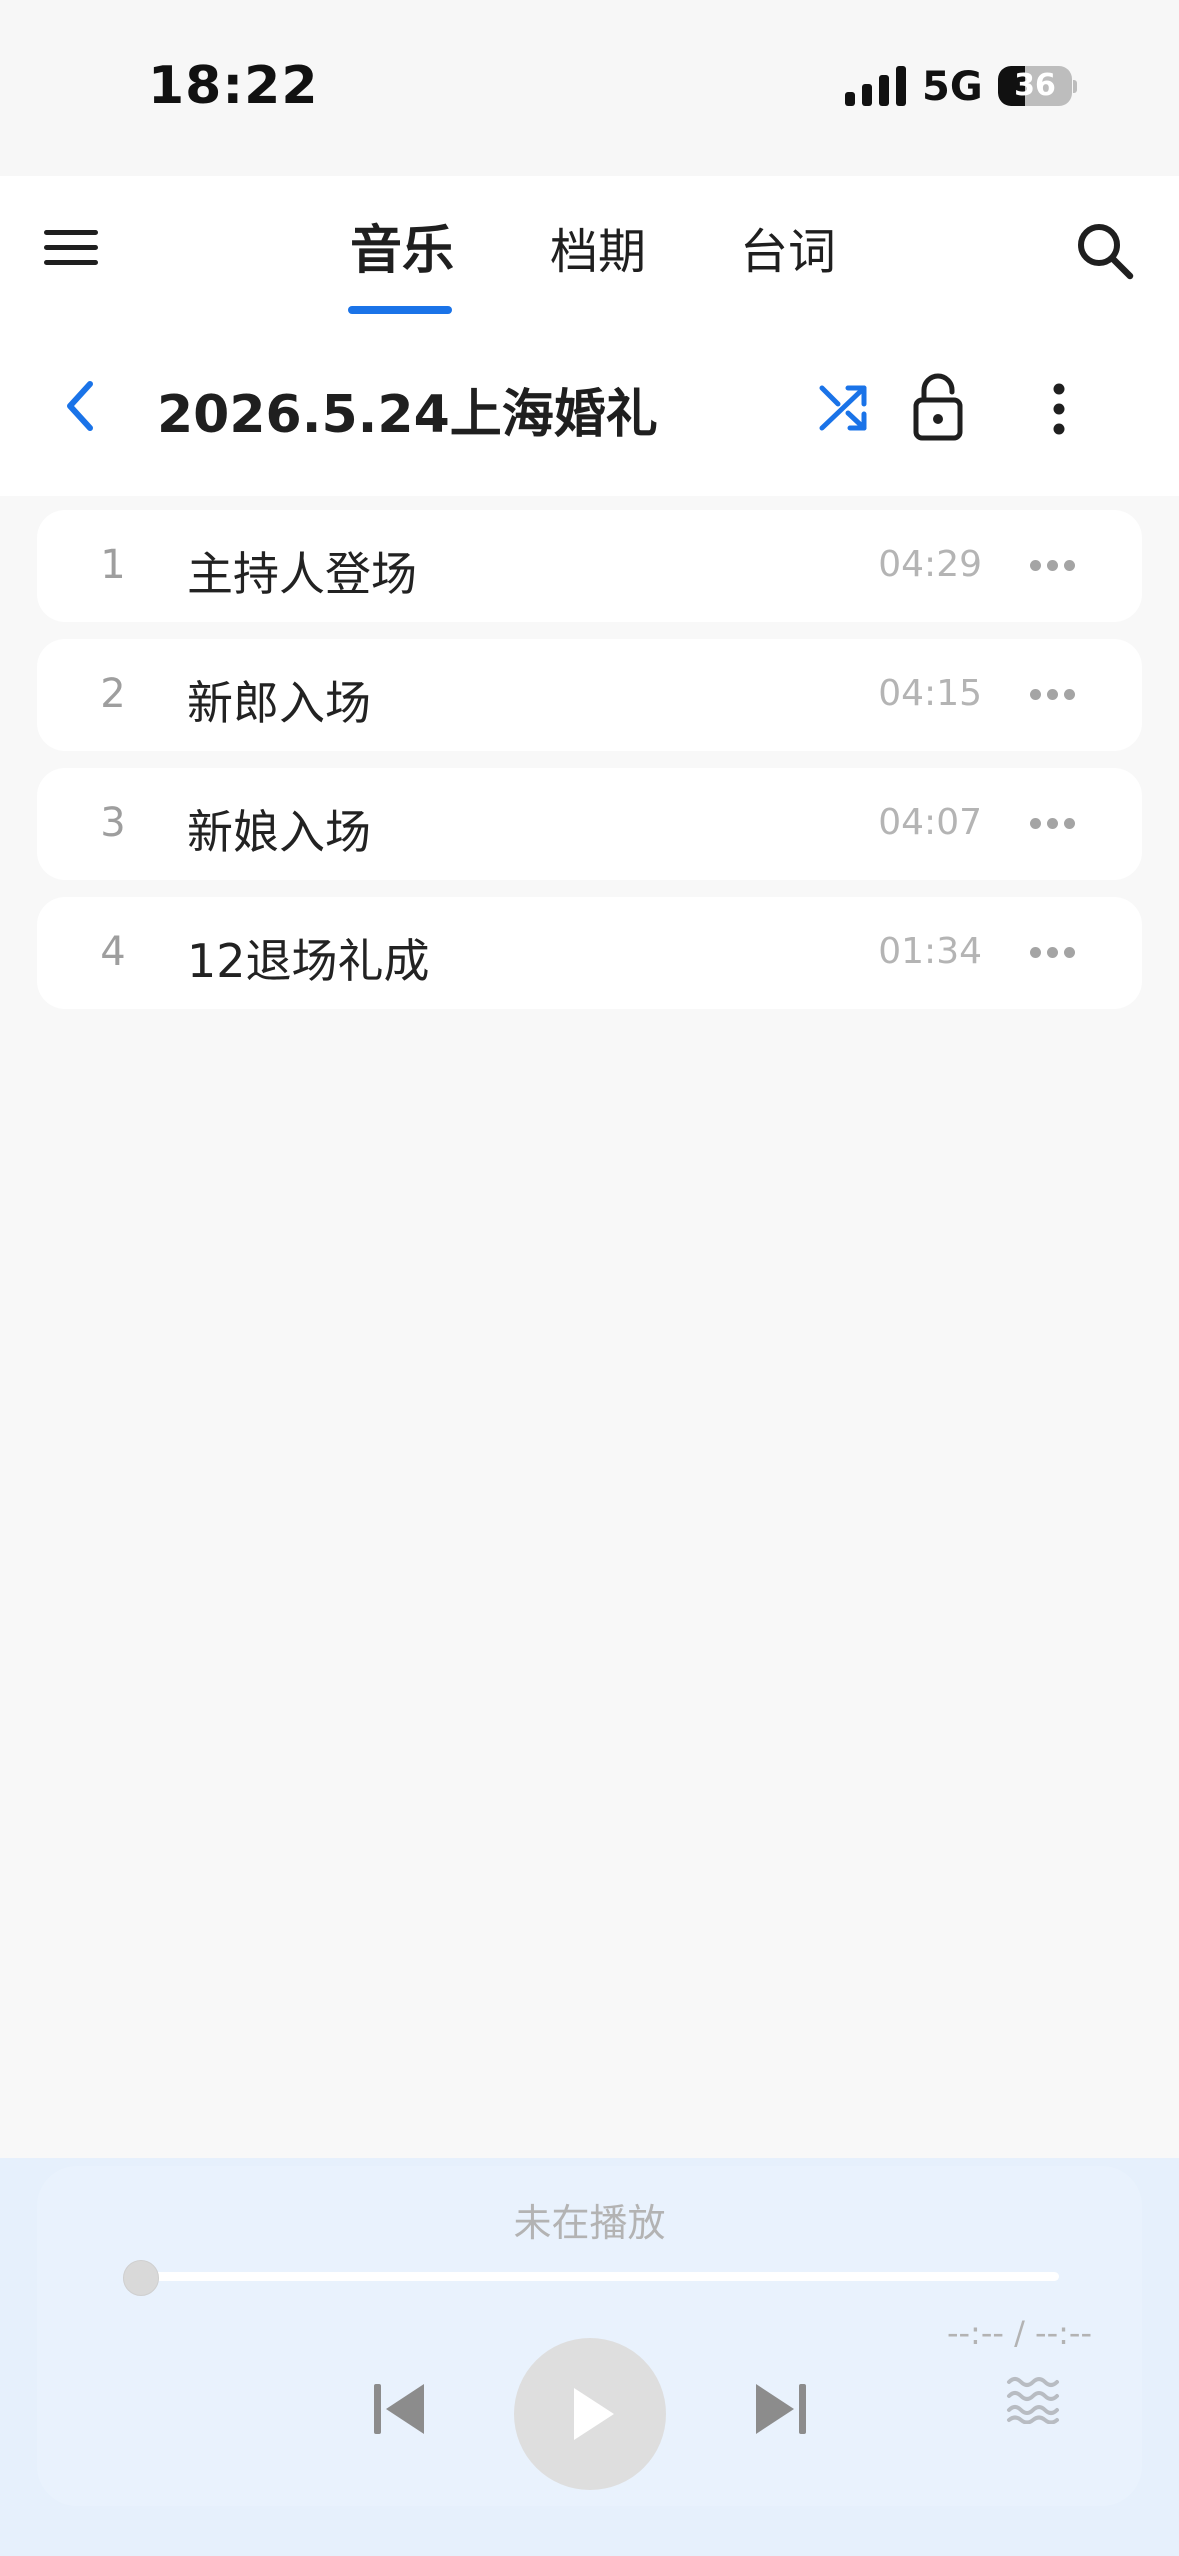  What do you see at coordinates (938, 406) in the screenshot?
I see `lock-open-icon` at bounding box center [938, 406].